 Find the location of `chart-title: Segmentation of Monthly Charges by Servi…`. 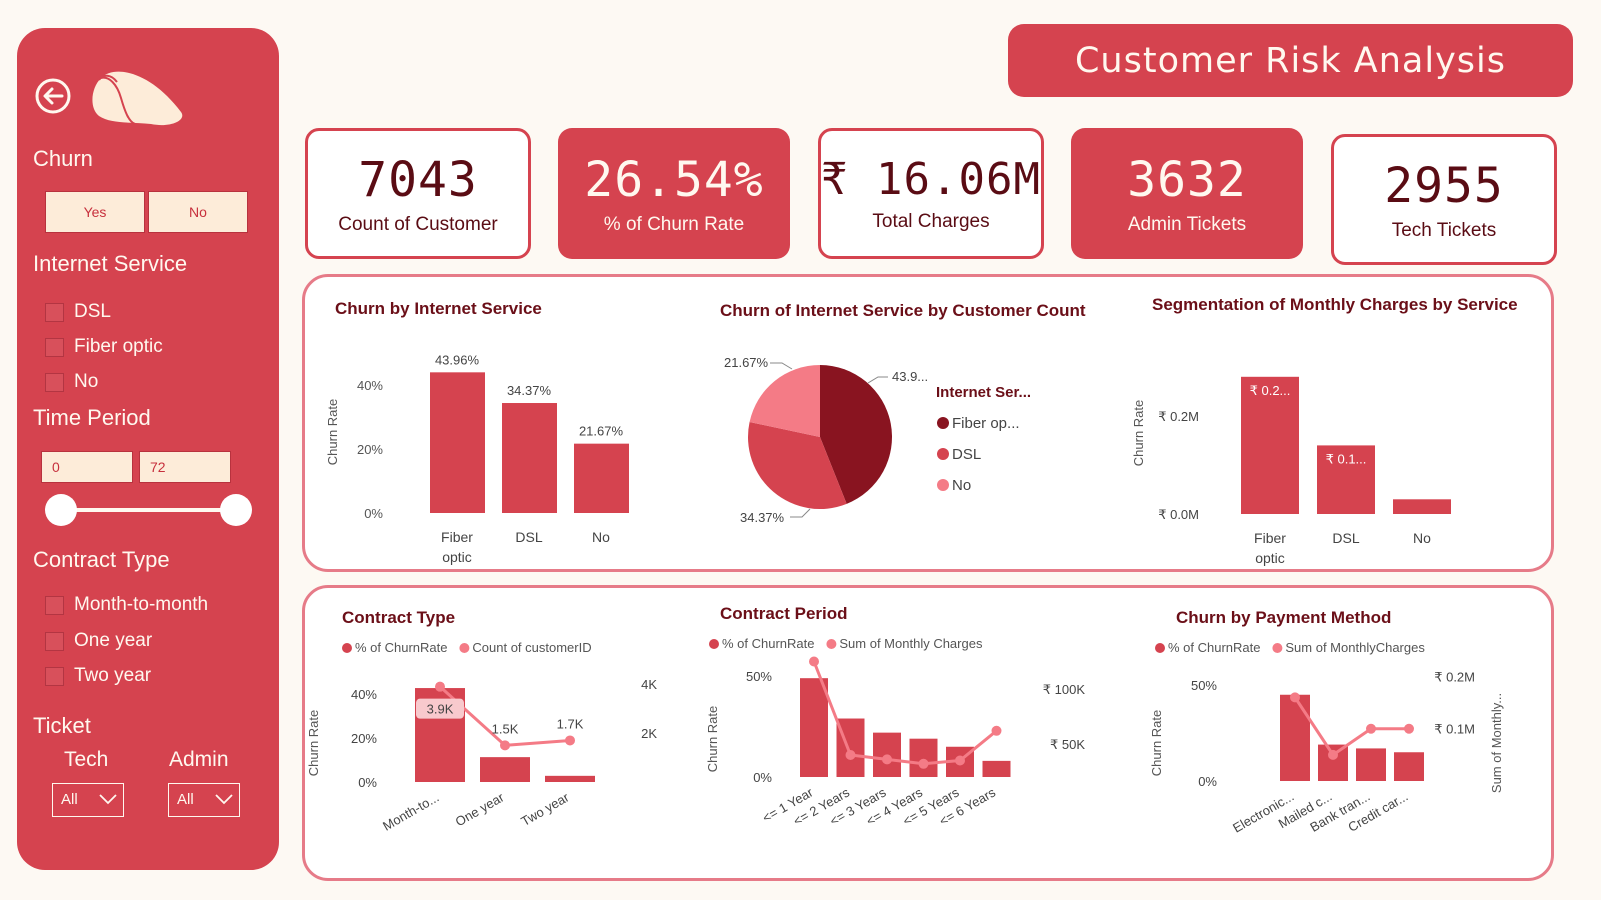

chart-title: Segmentation of Monthly Charges by Servi… is located at coordinates (1335, 304).